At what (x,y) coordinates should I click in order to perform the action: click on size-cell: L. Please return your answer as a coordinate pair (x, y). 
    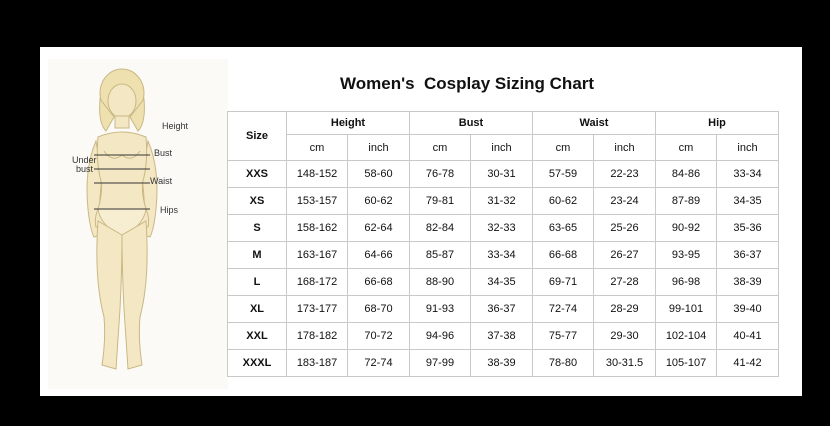
    Looking at the image, I should click on (257, 282).